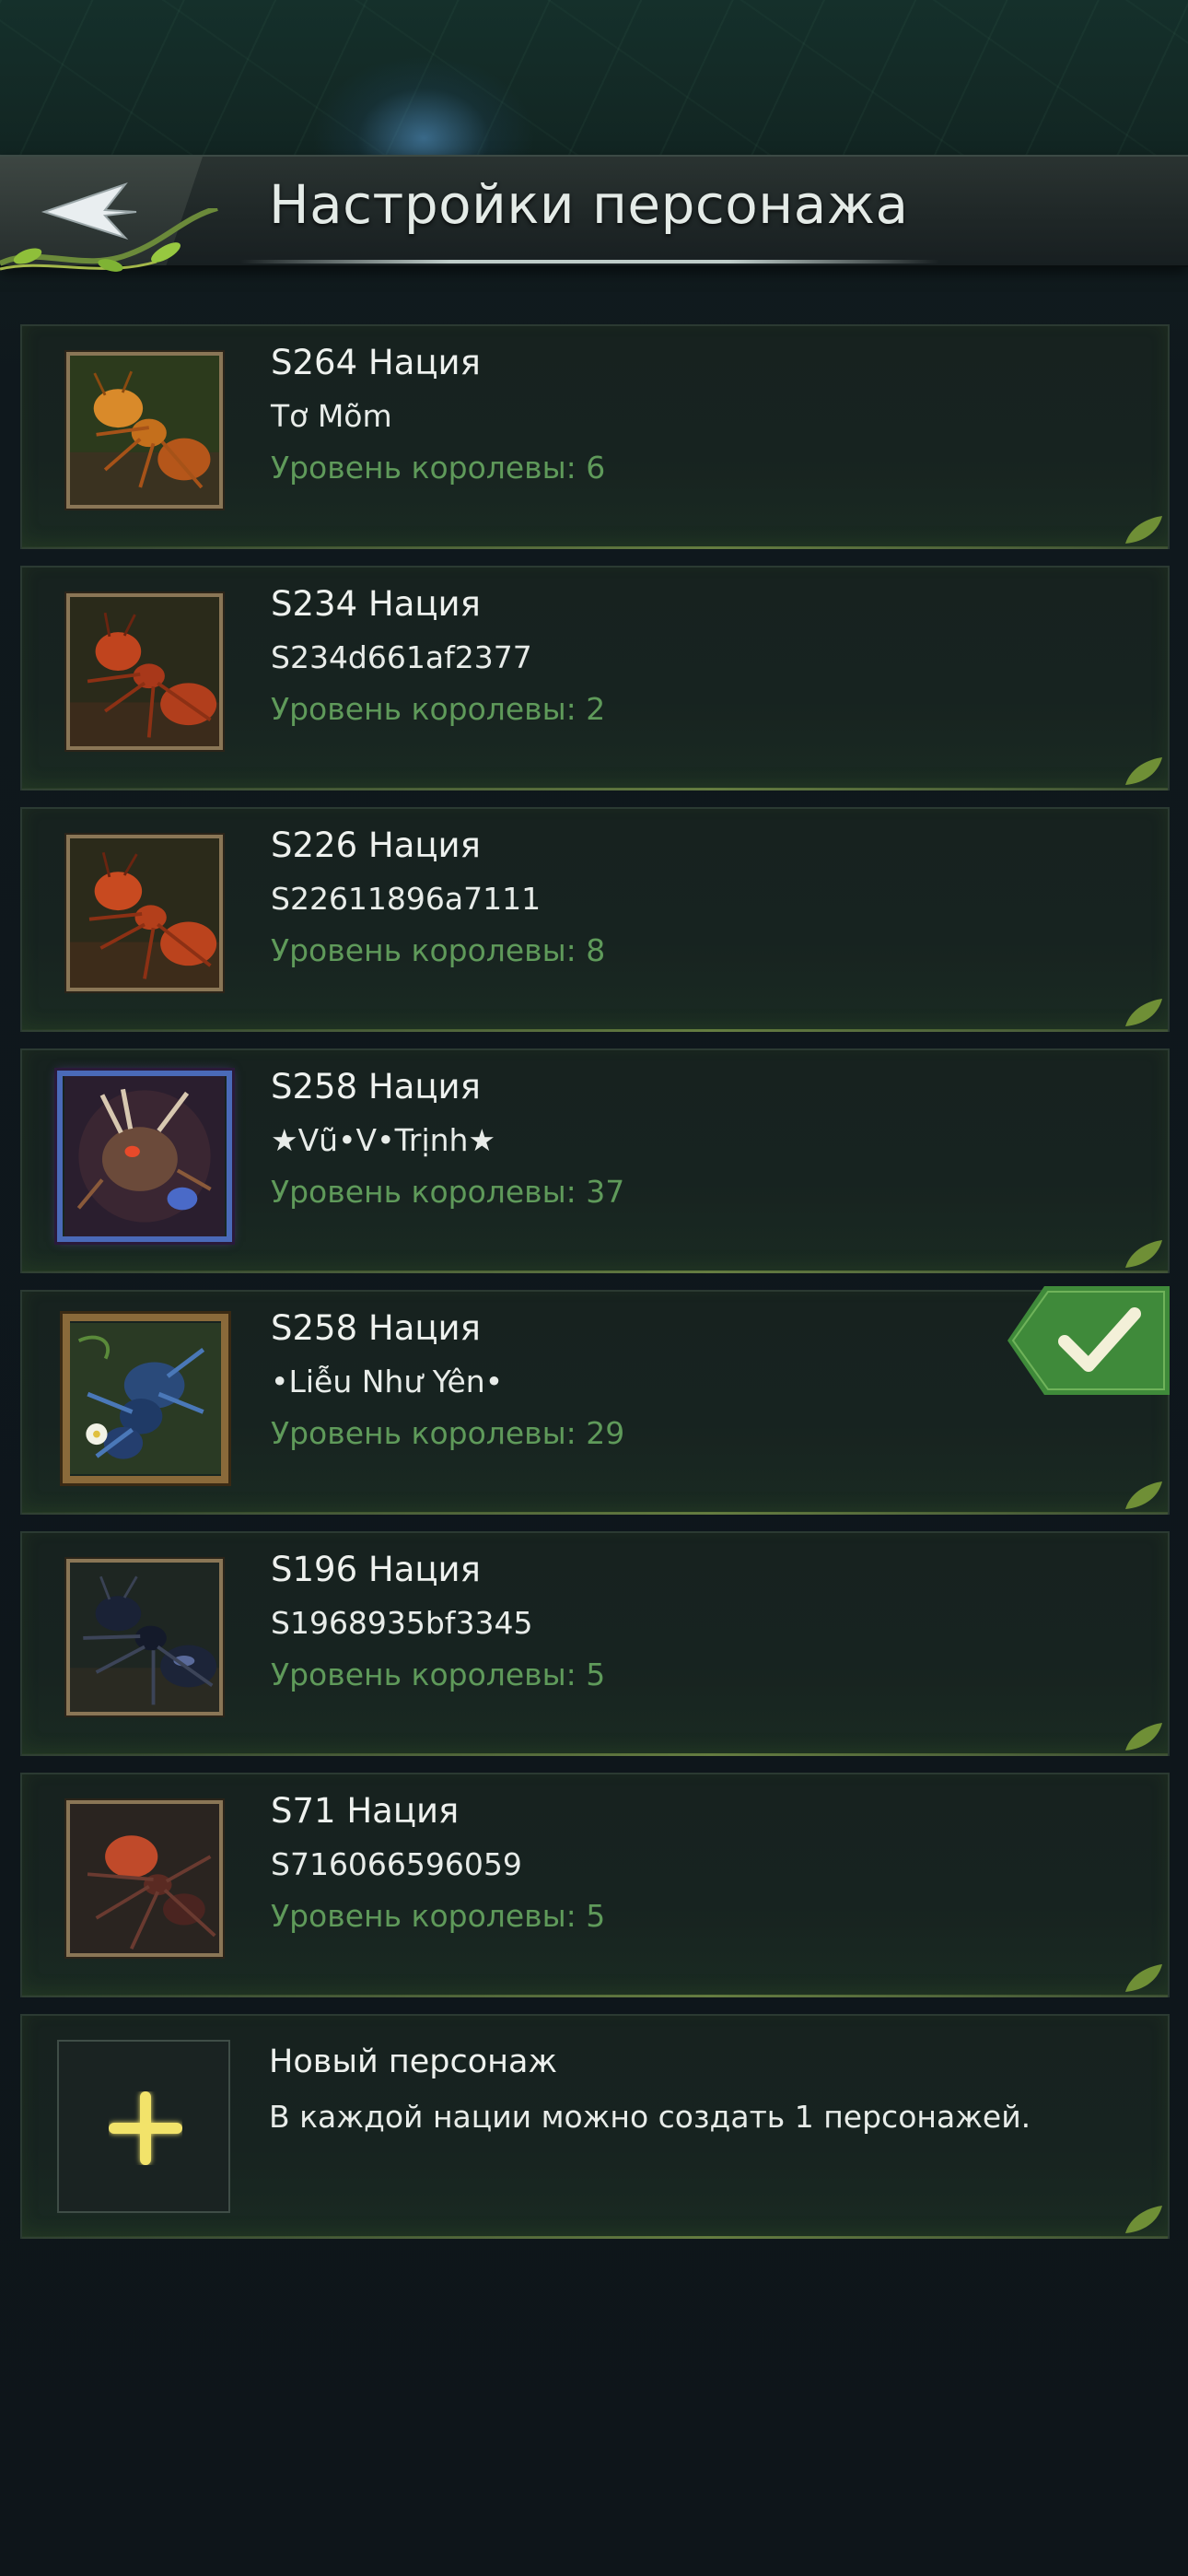 The width and height of the screenshot is (1188, 2576). I want to click on header-underline-glow, so click(589, 261).